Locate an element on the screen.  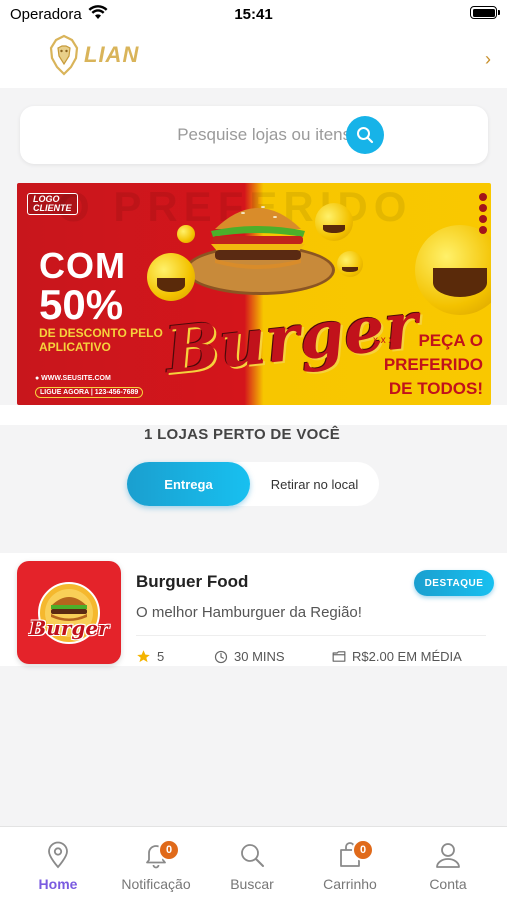
lion-logo-icon is located at coordinates (64, 55).